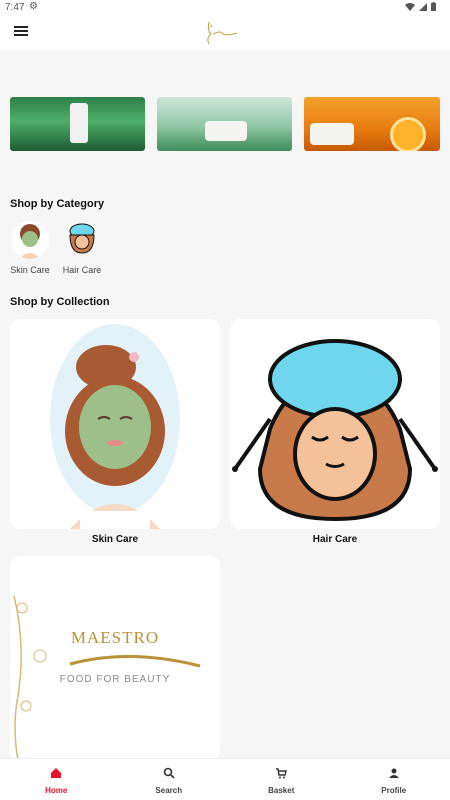 The image size is (450, 800). Describe the element at coordinates (410, 6) in the screenshot. I see `wifi-icon` at that location.